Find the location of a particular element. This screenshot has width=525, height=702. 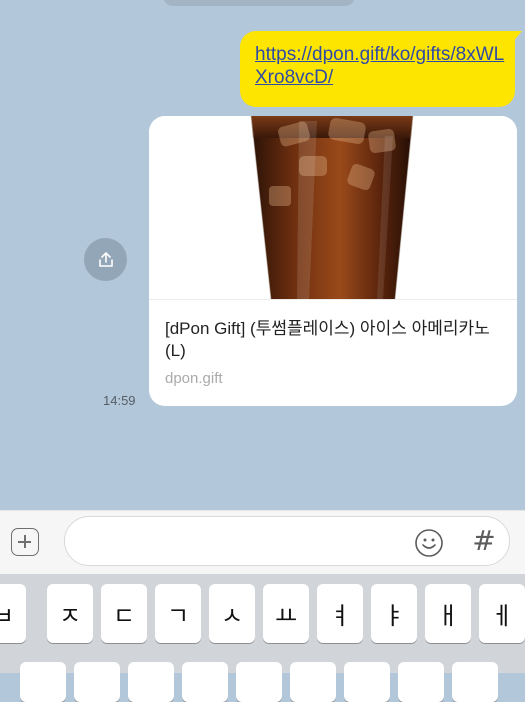

key-10: ㅔ is located at coordinates (502, 613).